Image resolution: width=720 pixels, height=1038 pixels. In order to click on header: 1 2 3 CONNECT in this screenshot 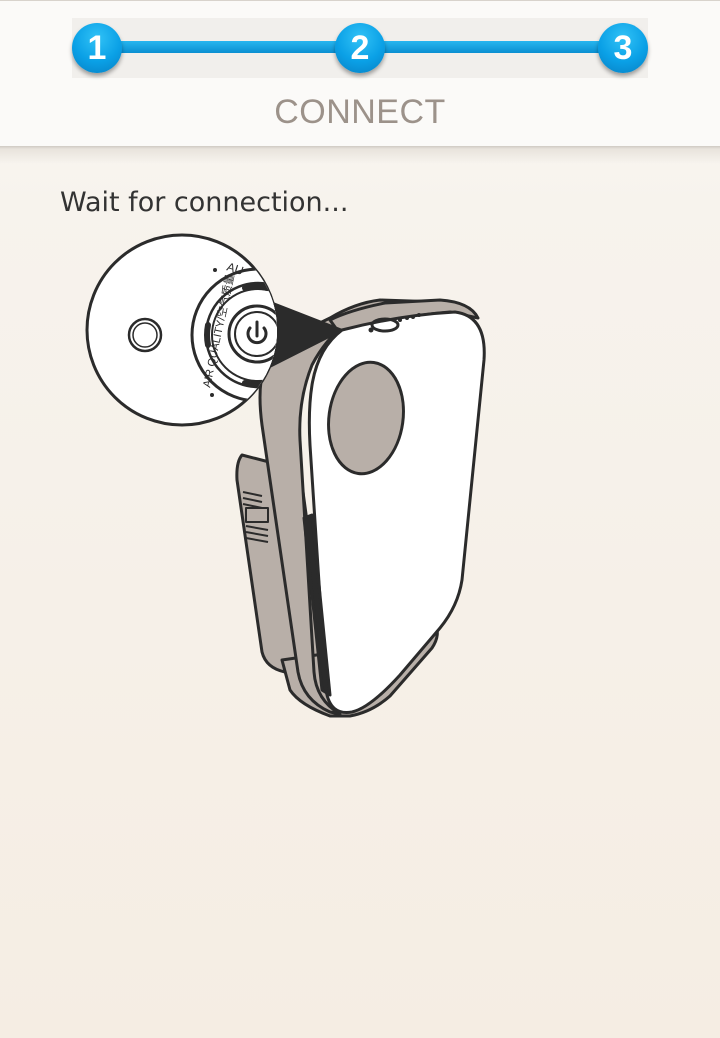, I will do `click(360, 73)`.